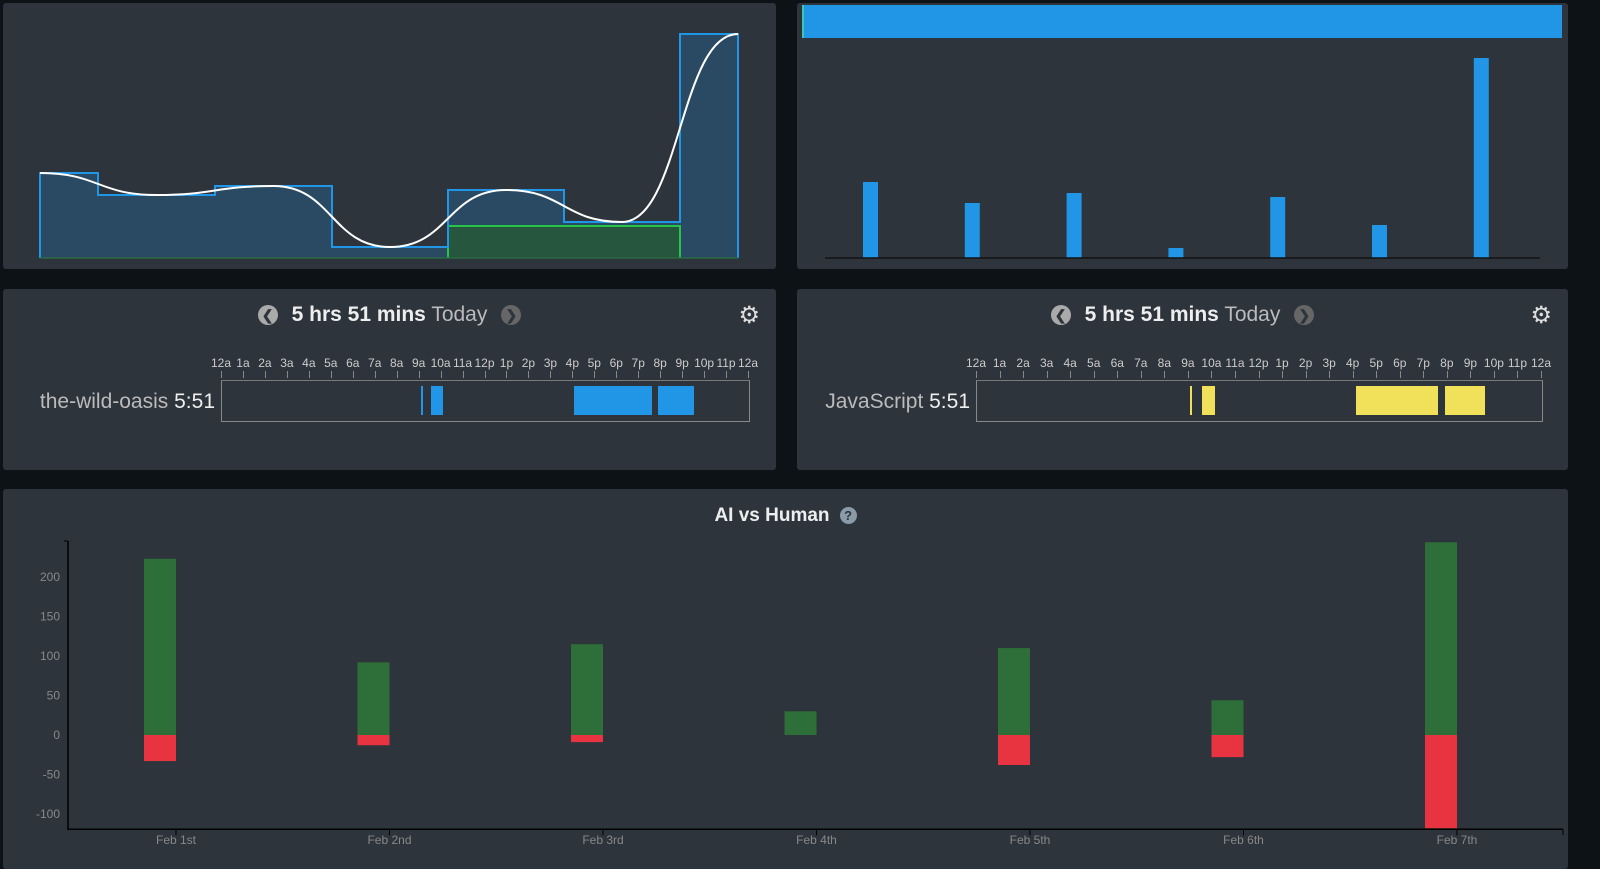 The height and width of the screenshot is (869, 1600). What do you see at coordinates (726, 363) in the screenshot?
I see `hour-label: 11p` at bounding box center [726, 363].